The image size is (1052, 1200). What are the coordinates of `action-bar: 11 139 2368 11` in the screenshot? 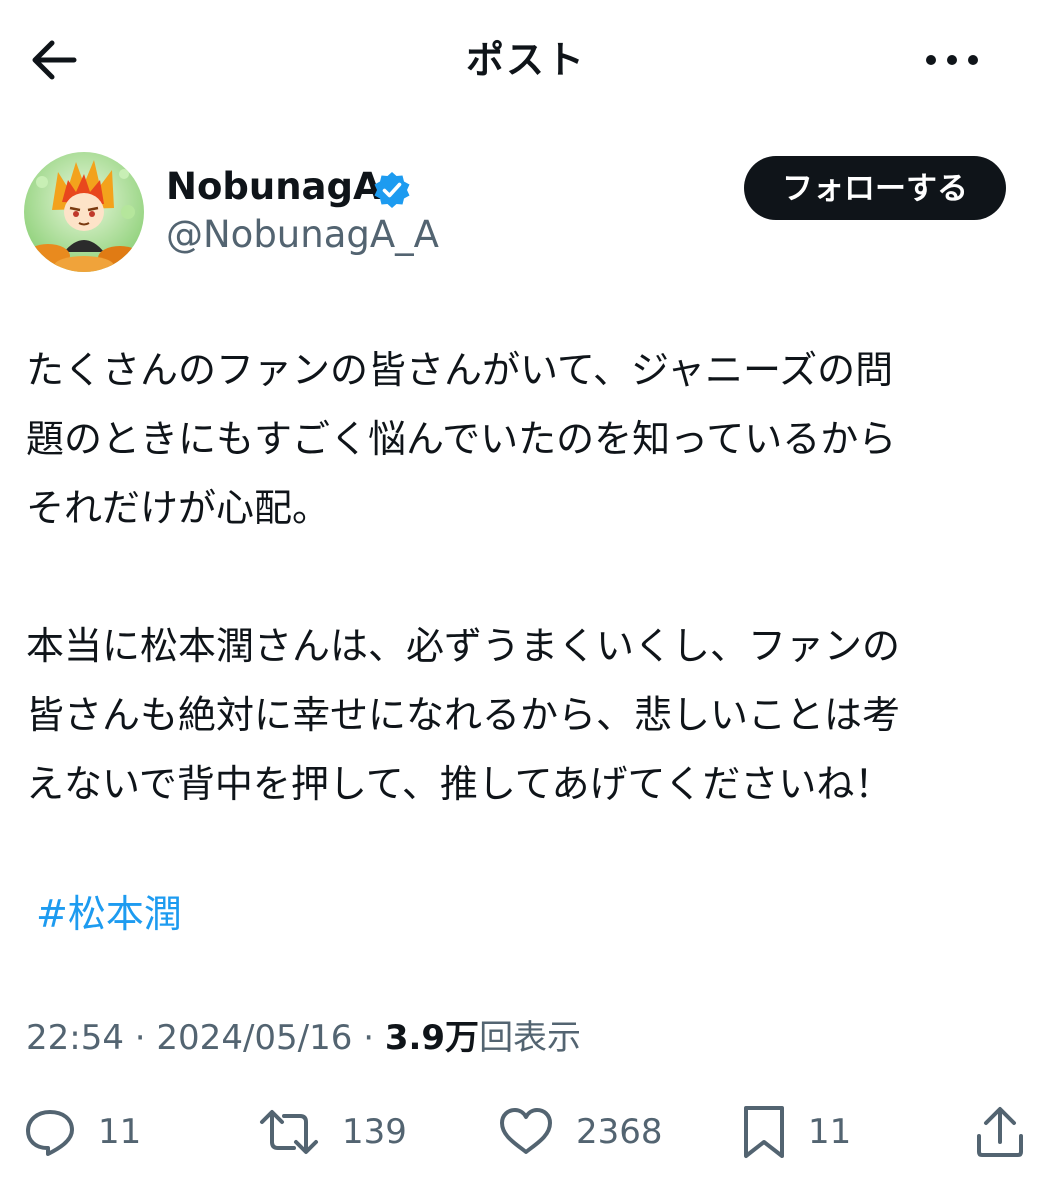 It's located at (526, 1132).